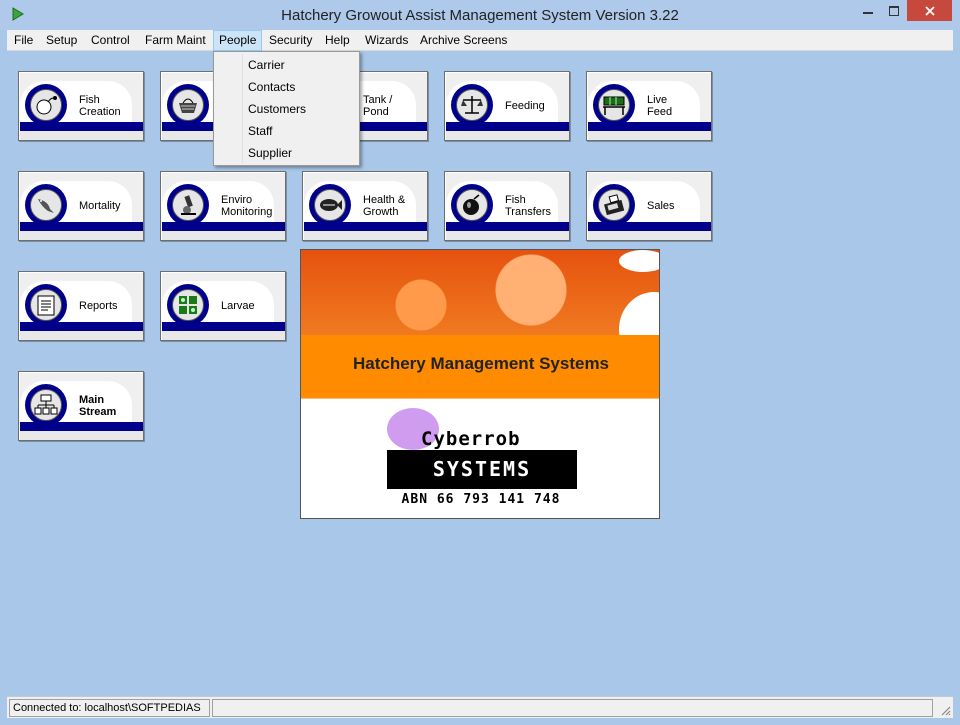  What do you see at coordinates (188, 205) in the screenshot?
I see `microscope-icon` at bounding box center [188, 205].